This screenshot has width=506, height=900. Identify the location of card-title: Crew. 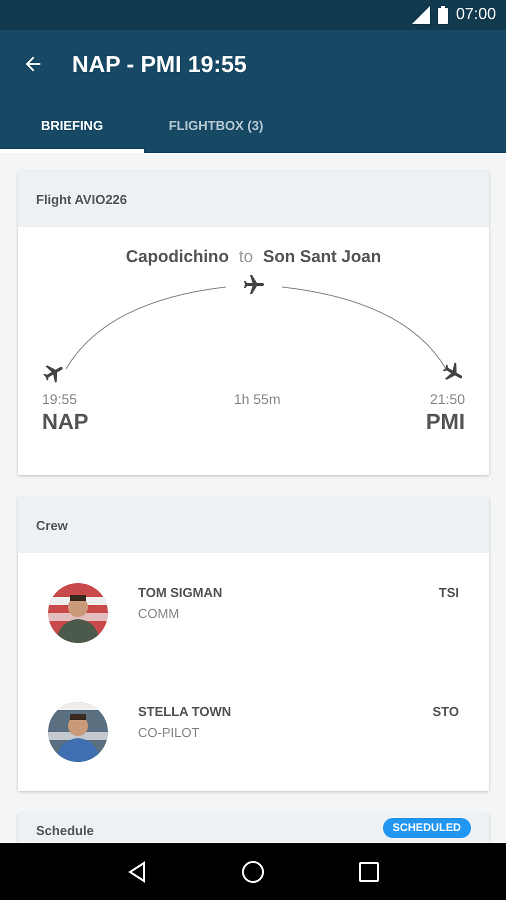
(52, 525).